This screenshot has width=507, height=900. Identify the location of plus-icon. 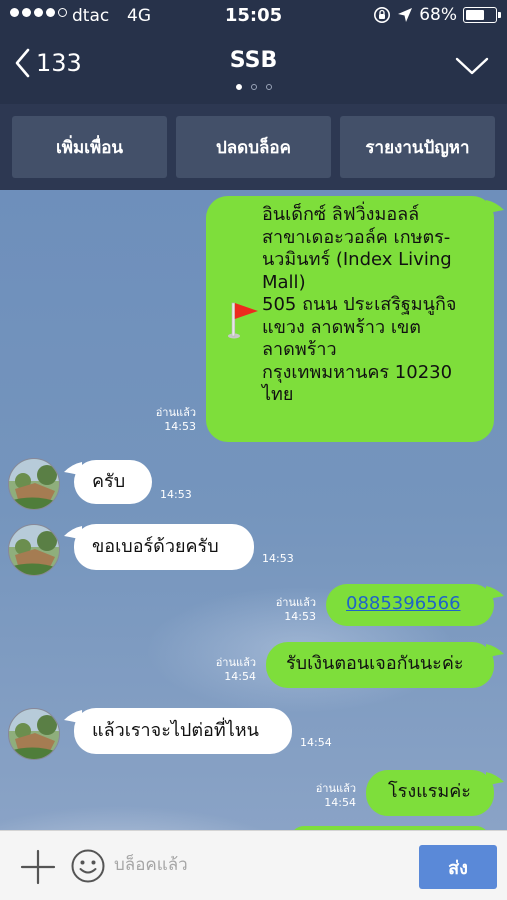
(38, 867).